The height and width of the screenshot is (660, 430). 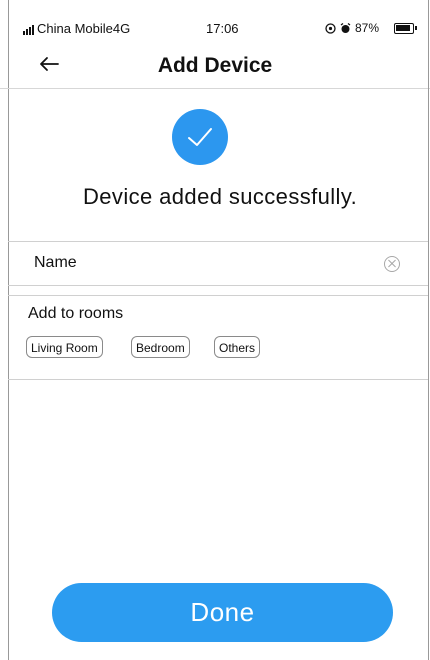 What do you see at coordinates (222, 28) in the screenshot?
I see `status-time: 17:06` at bounding box center [222, 28].